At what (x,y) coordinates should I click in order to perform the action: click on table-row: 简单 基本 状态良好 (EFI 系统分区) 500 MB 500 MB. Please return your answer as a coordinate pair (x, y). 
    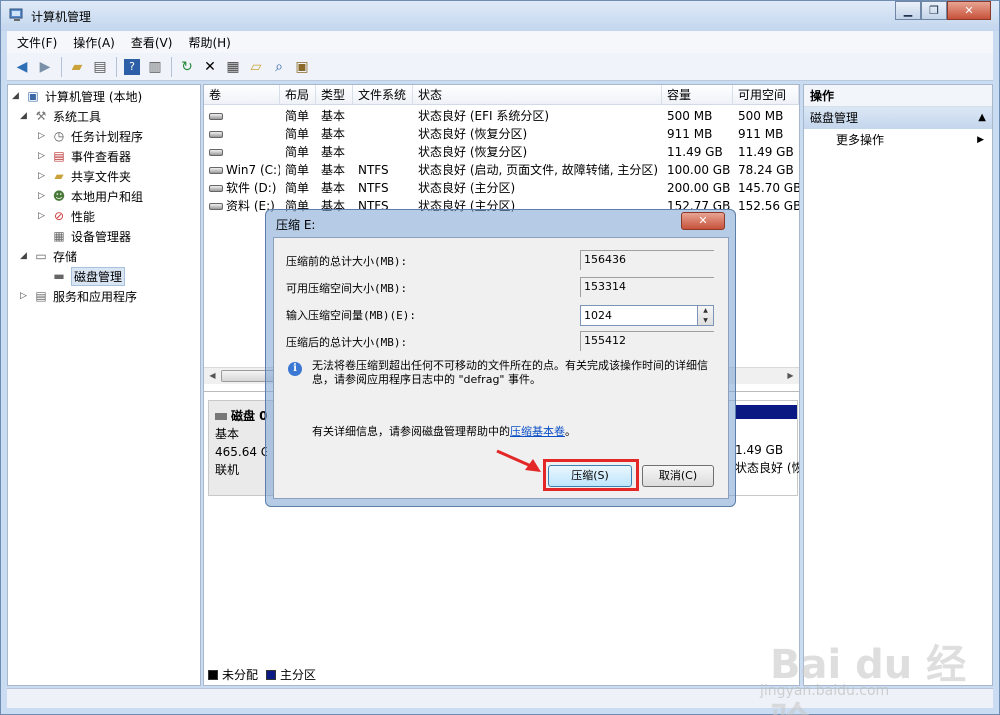
    Looking at the image, I should click on (501, 116).